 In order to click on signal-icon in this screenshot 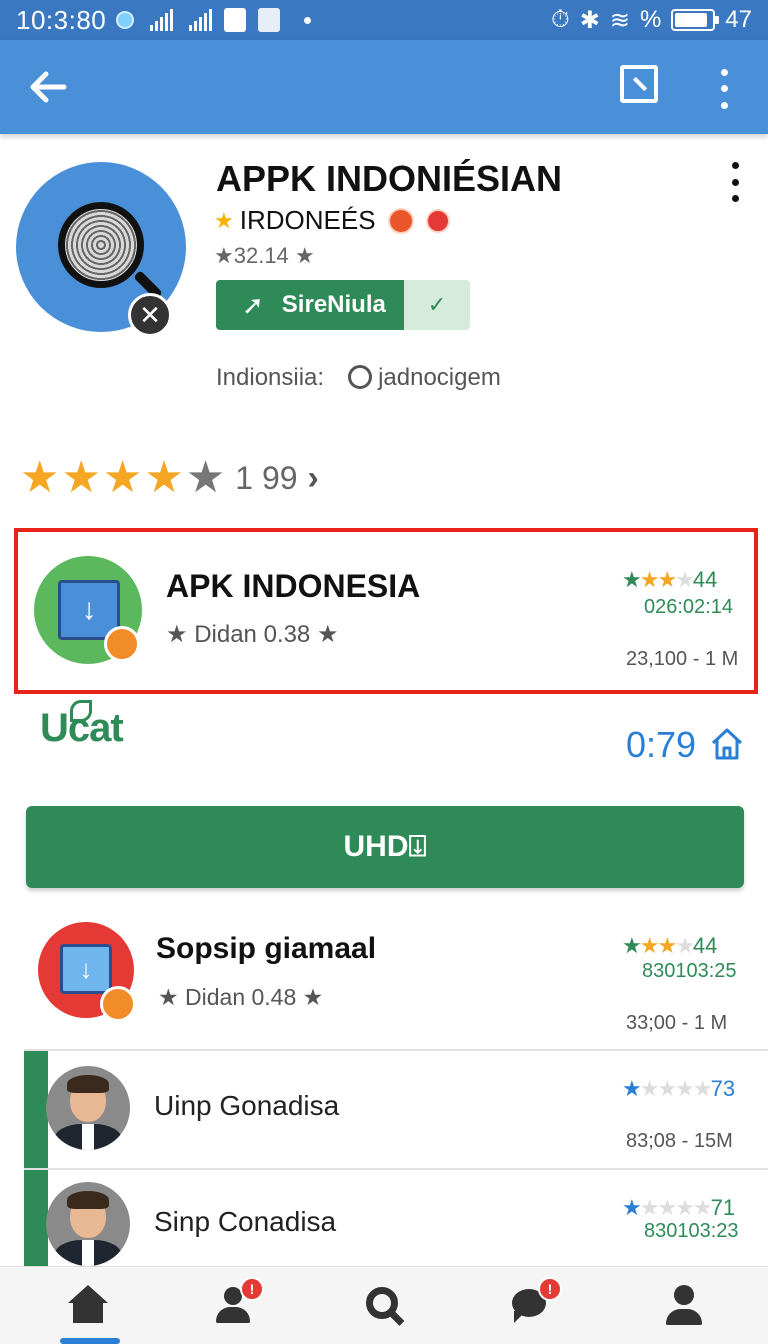, I will do `click(162, 20)`.